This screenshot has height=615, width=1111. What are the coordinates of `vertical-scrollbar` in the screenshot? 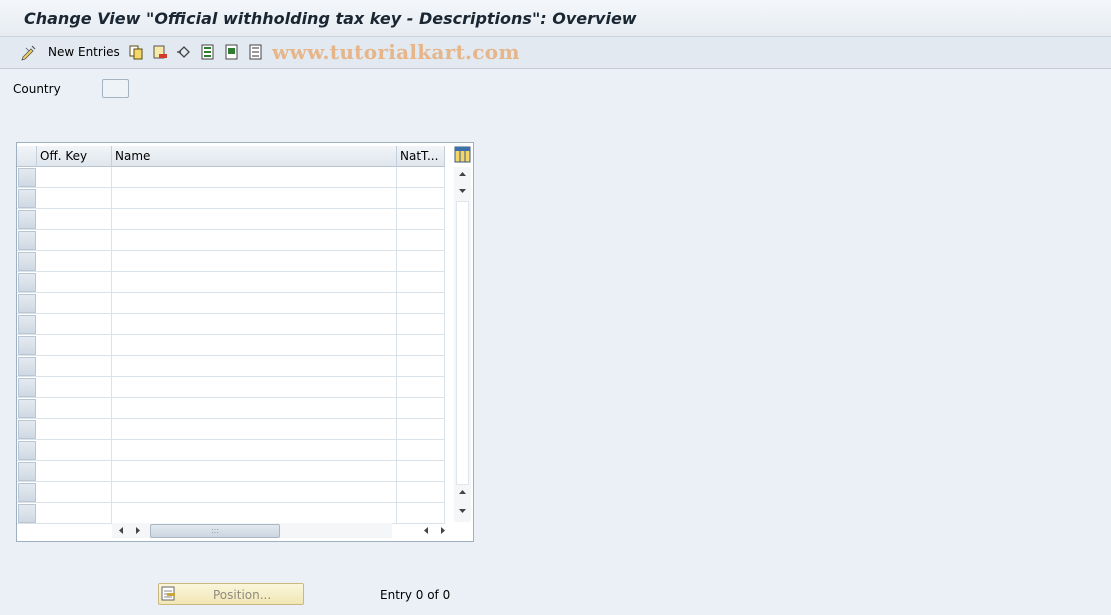 It's located at (462, 344).